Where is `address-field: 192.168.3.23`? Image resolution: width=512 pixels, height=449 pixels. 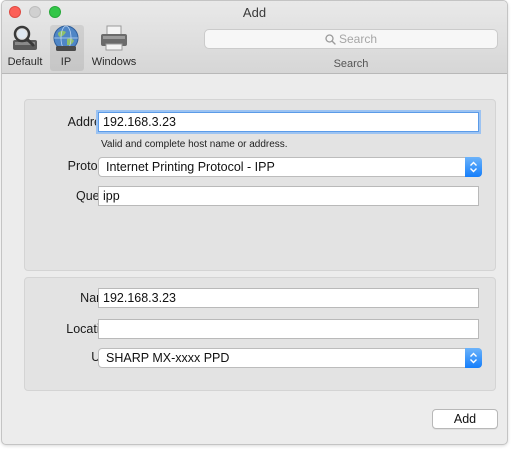
address-field: 192.168.3.23 is located at coordinates (288, 122).